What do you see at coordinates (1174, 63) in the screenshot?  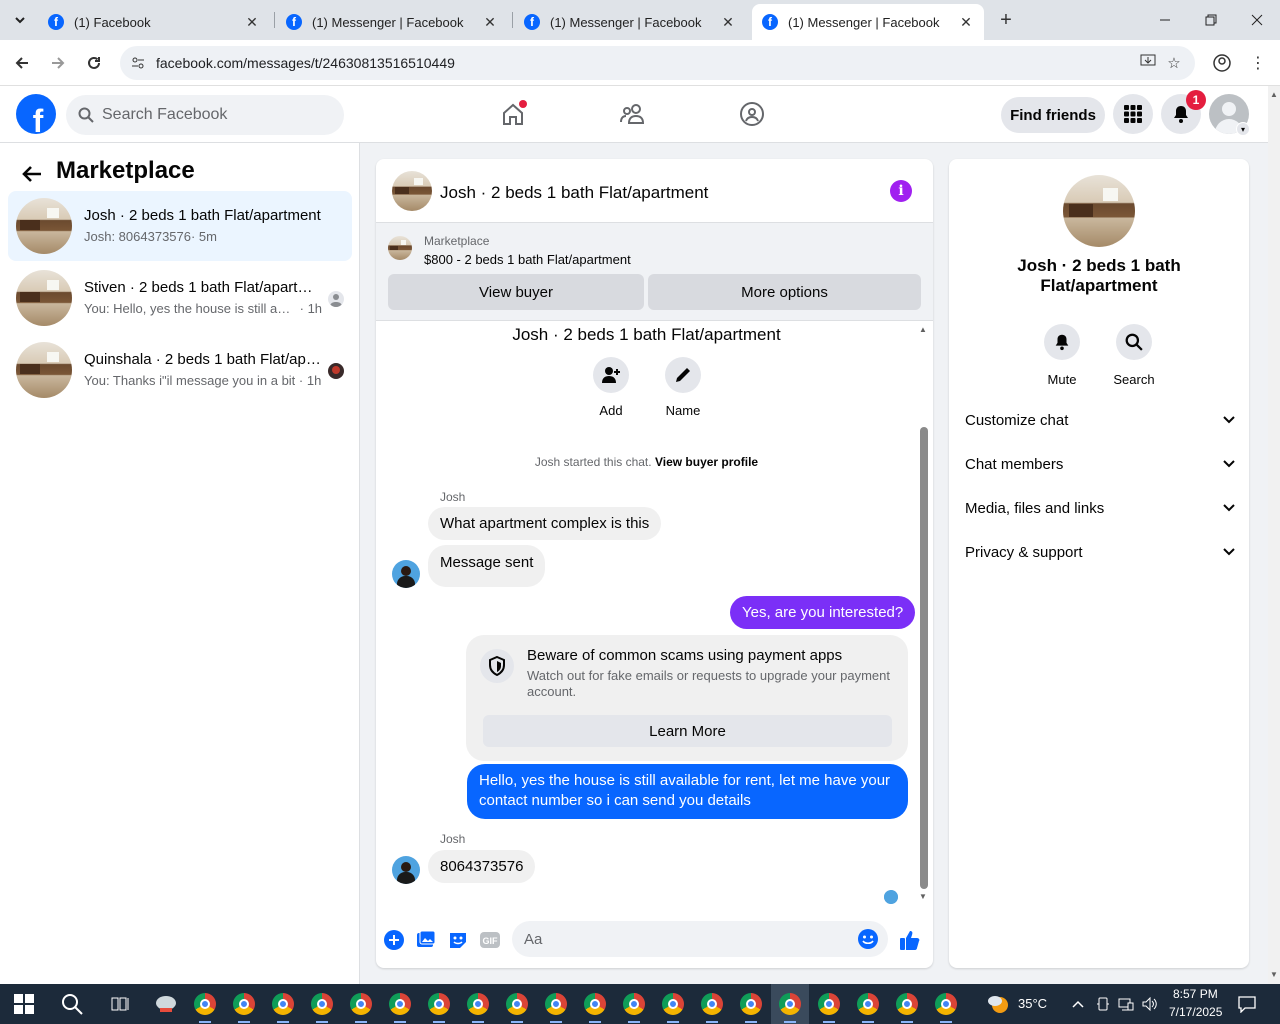 I see `bookmark-star-icon: ☆` at bounding box center [1174, 63].